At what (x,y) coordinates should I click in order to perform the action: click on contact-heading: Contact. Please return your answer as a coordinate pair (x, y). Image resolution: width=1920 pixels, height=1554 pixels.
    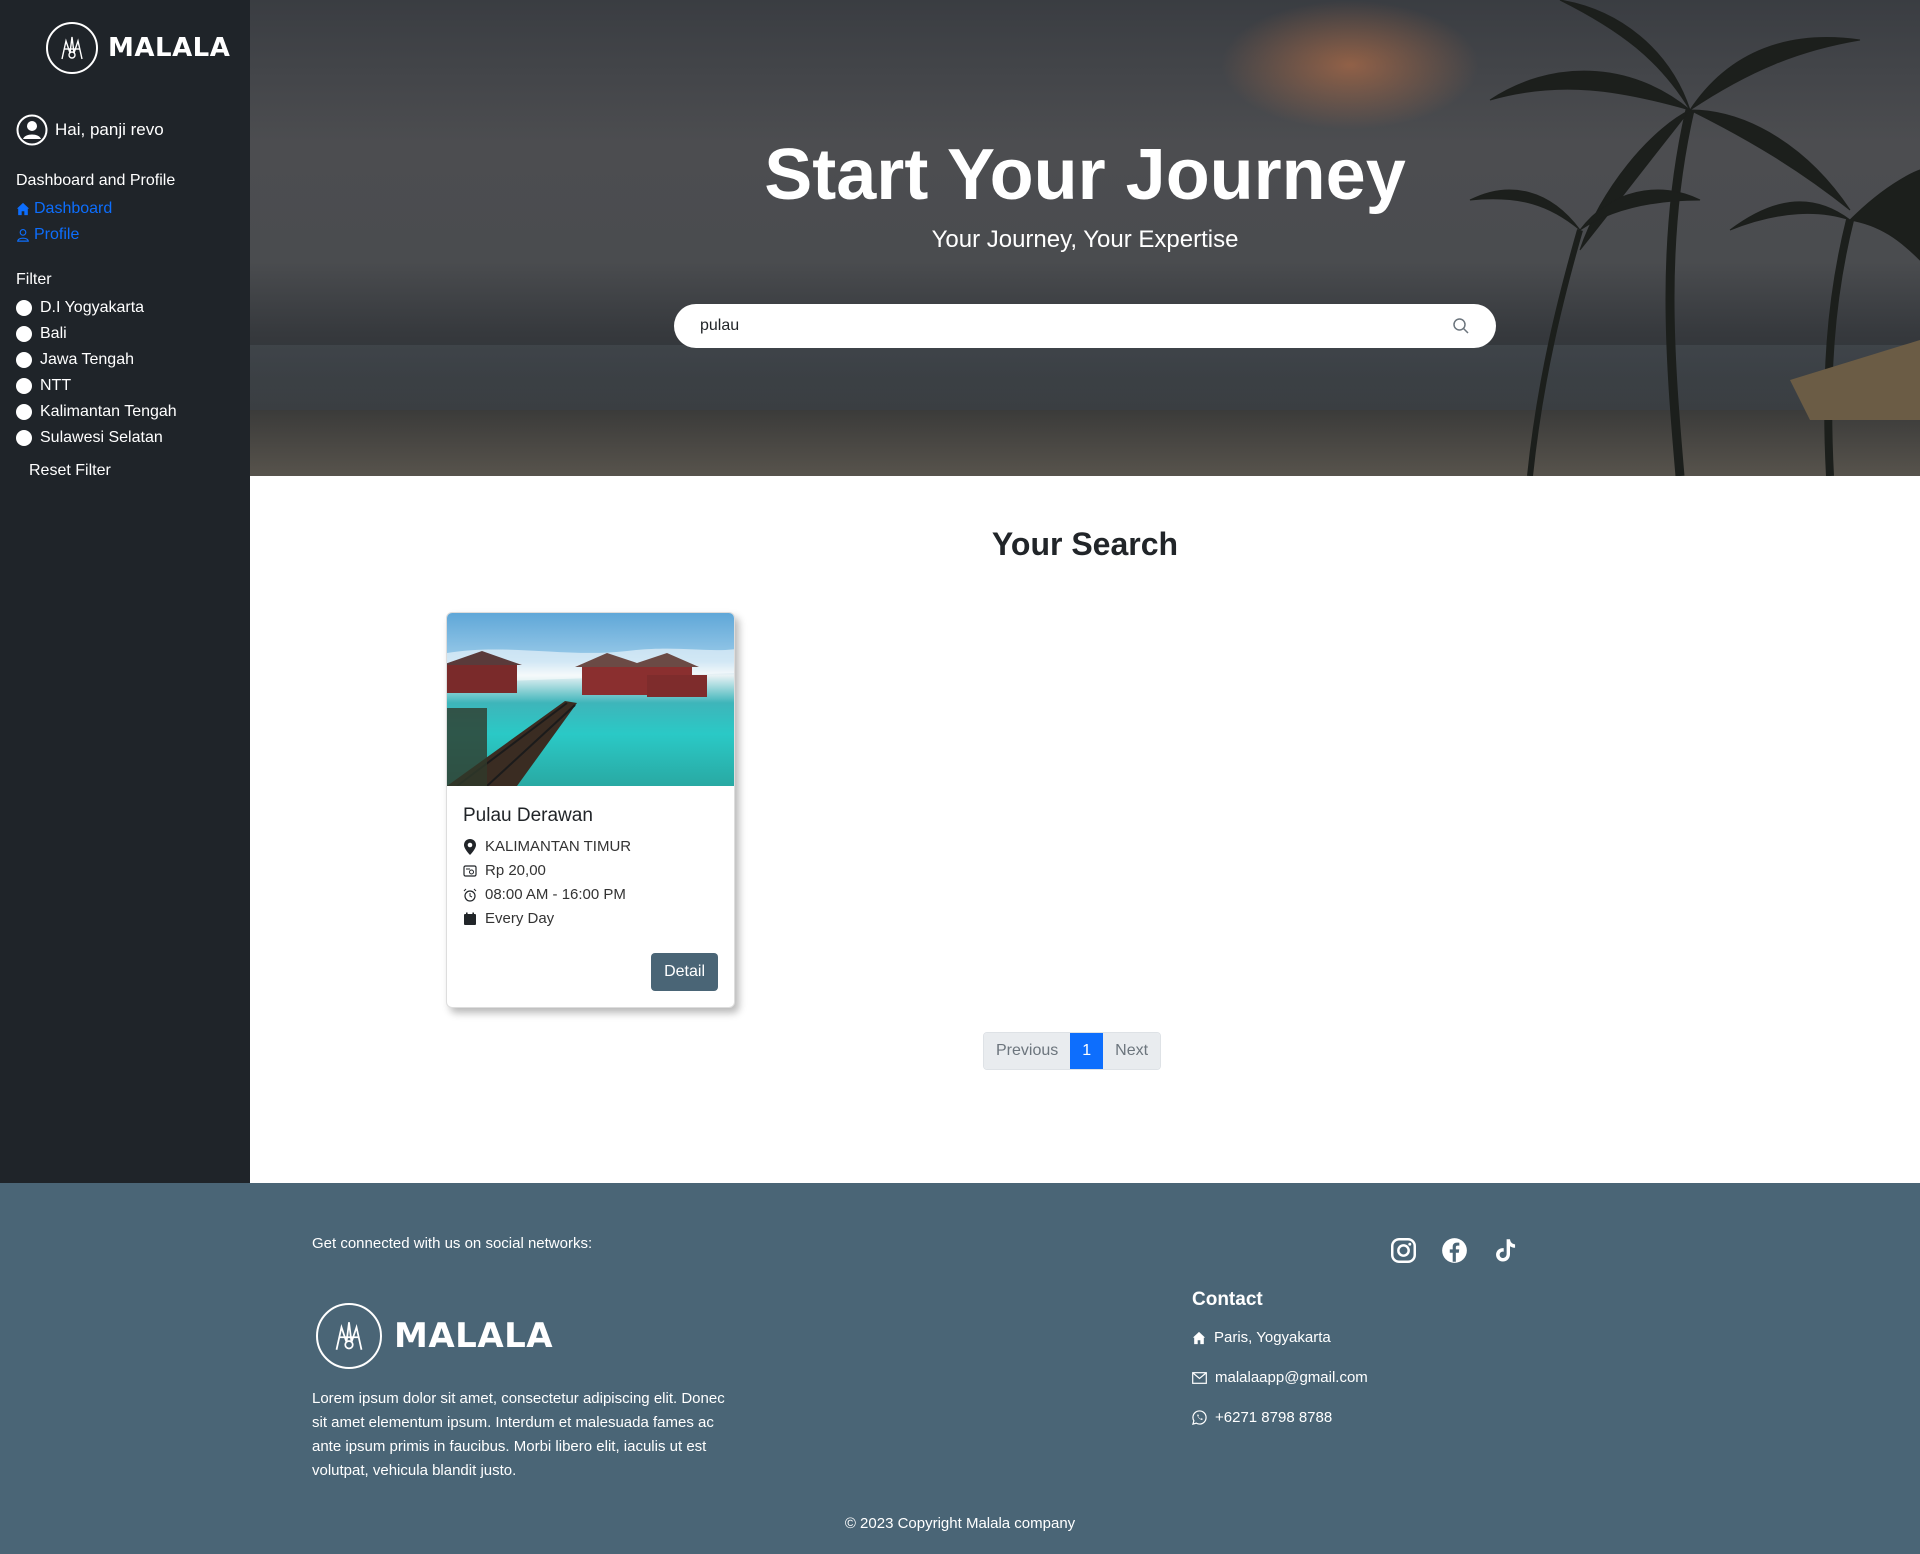
    Looking at the image, I should click on (1227, 1299).